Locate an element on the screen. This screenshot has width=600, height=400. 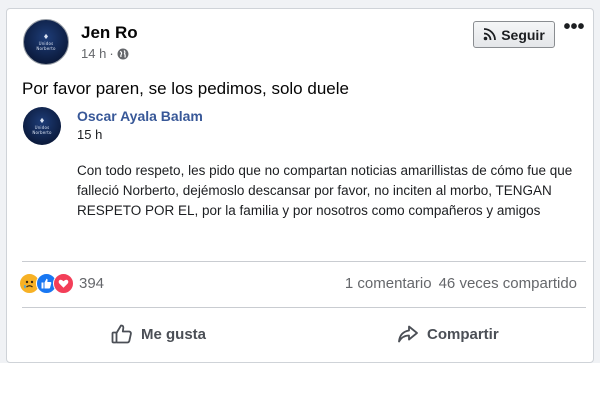
author-name: Jen Ro is located at coordinates (109, 33).